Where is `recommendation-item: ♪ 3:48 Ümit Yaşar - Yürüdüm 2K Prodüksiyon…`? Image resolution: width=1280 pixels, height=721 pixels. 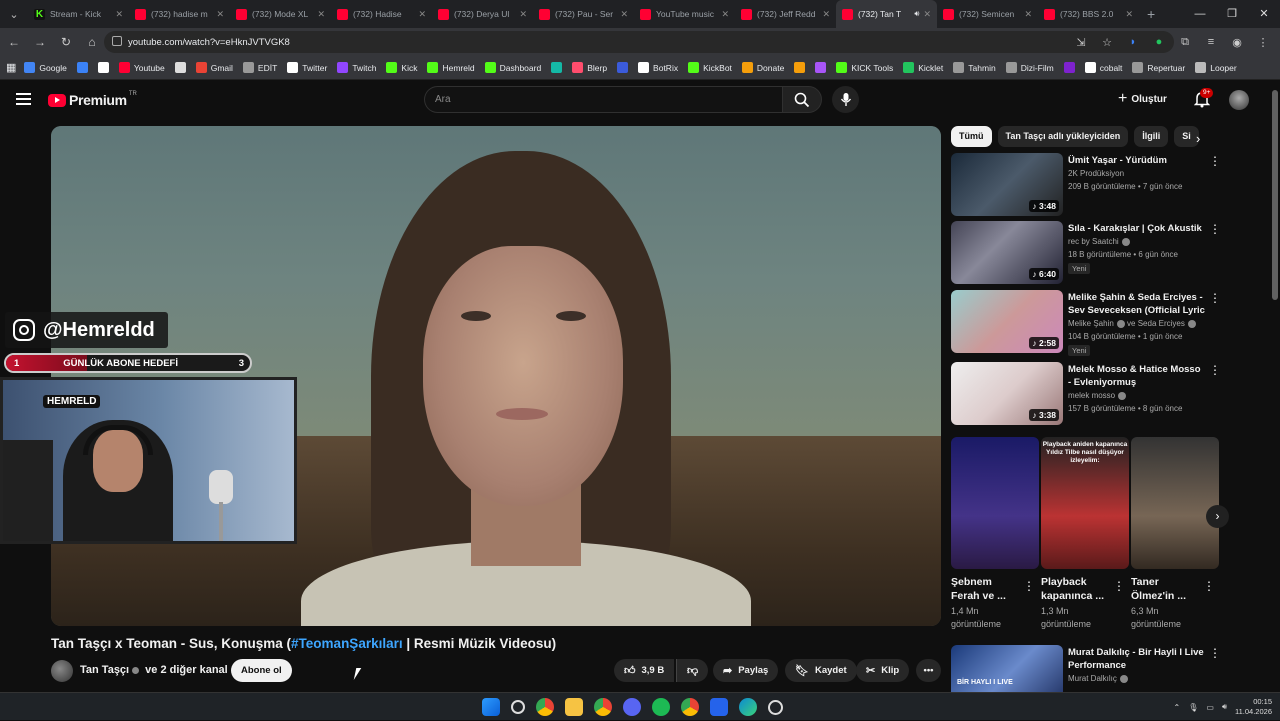
recommendation-item: ♪ 3:48 Ümit Yaşar - Yürüdüm 2K Prodüksiyon… is located at coordinates (1086, 185).